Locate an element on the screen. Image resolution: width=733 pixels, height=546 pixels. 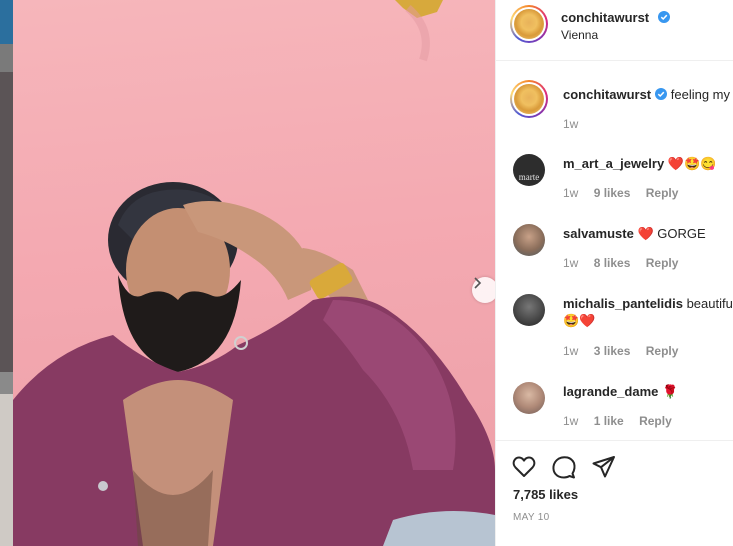
chevron-right-icon is located at coordinates (478, 283).